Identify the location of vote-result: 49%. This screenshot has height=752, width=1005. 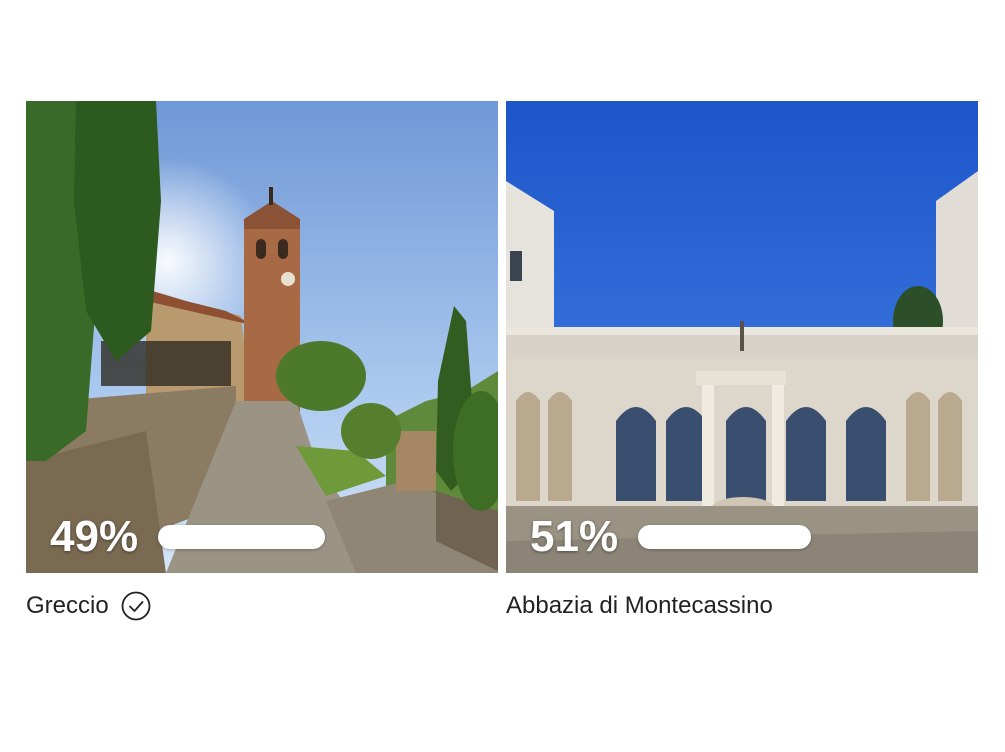
(187, 537).